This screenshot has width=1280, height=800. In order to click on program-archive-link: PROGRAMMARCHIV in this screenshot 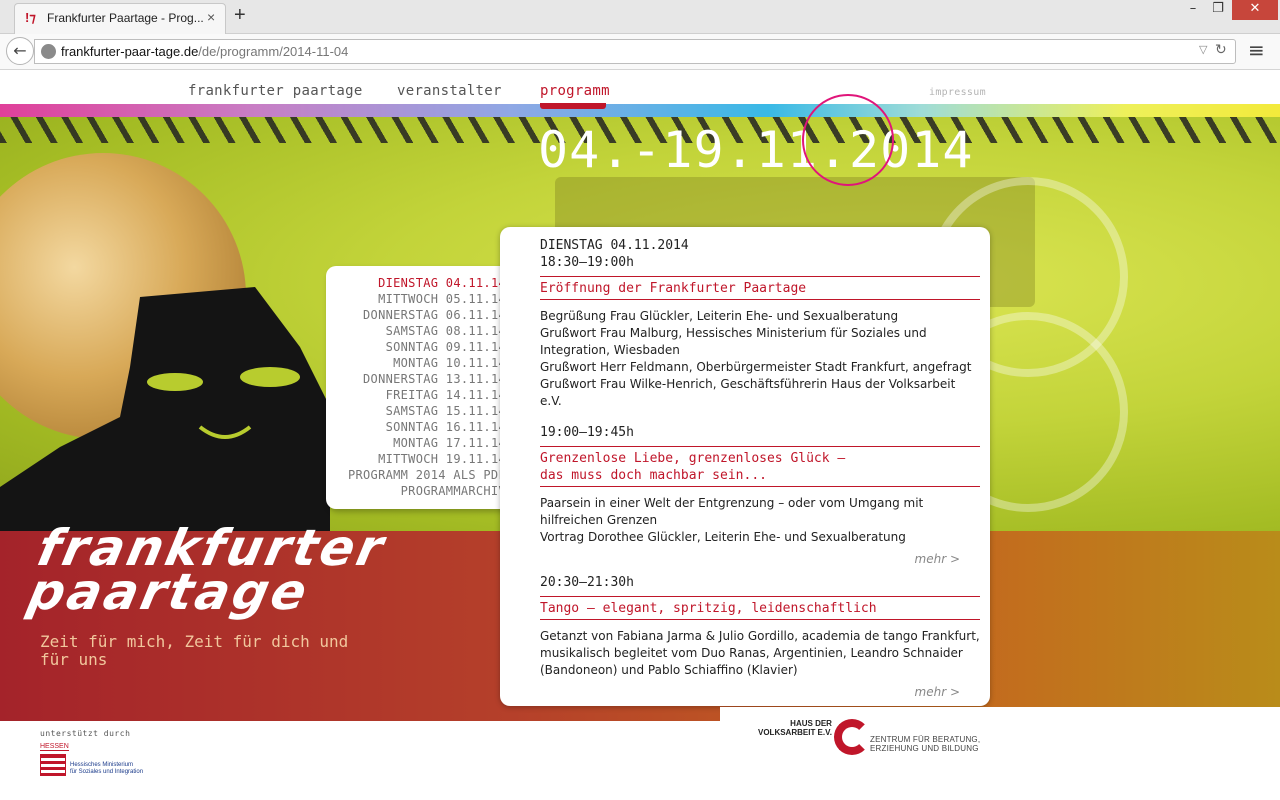, I will do `click(427, 491)`.